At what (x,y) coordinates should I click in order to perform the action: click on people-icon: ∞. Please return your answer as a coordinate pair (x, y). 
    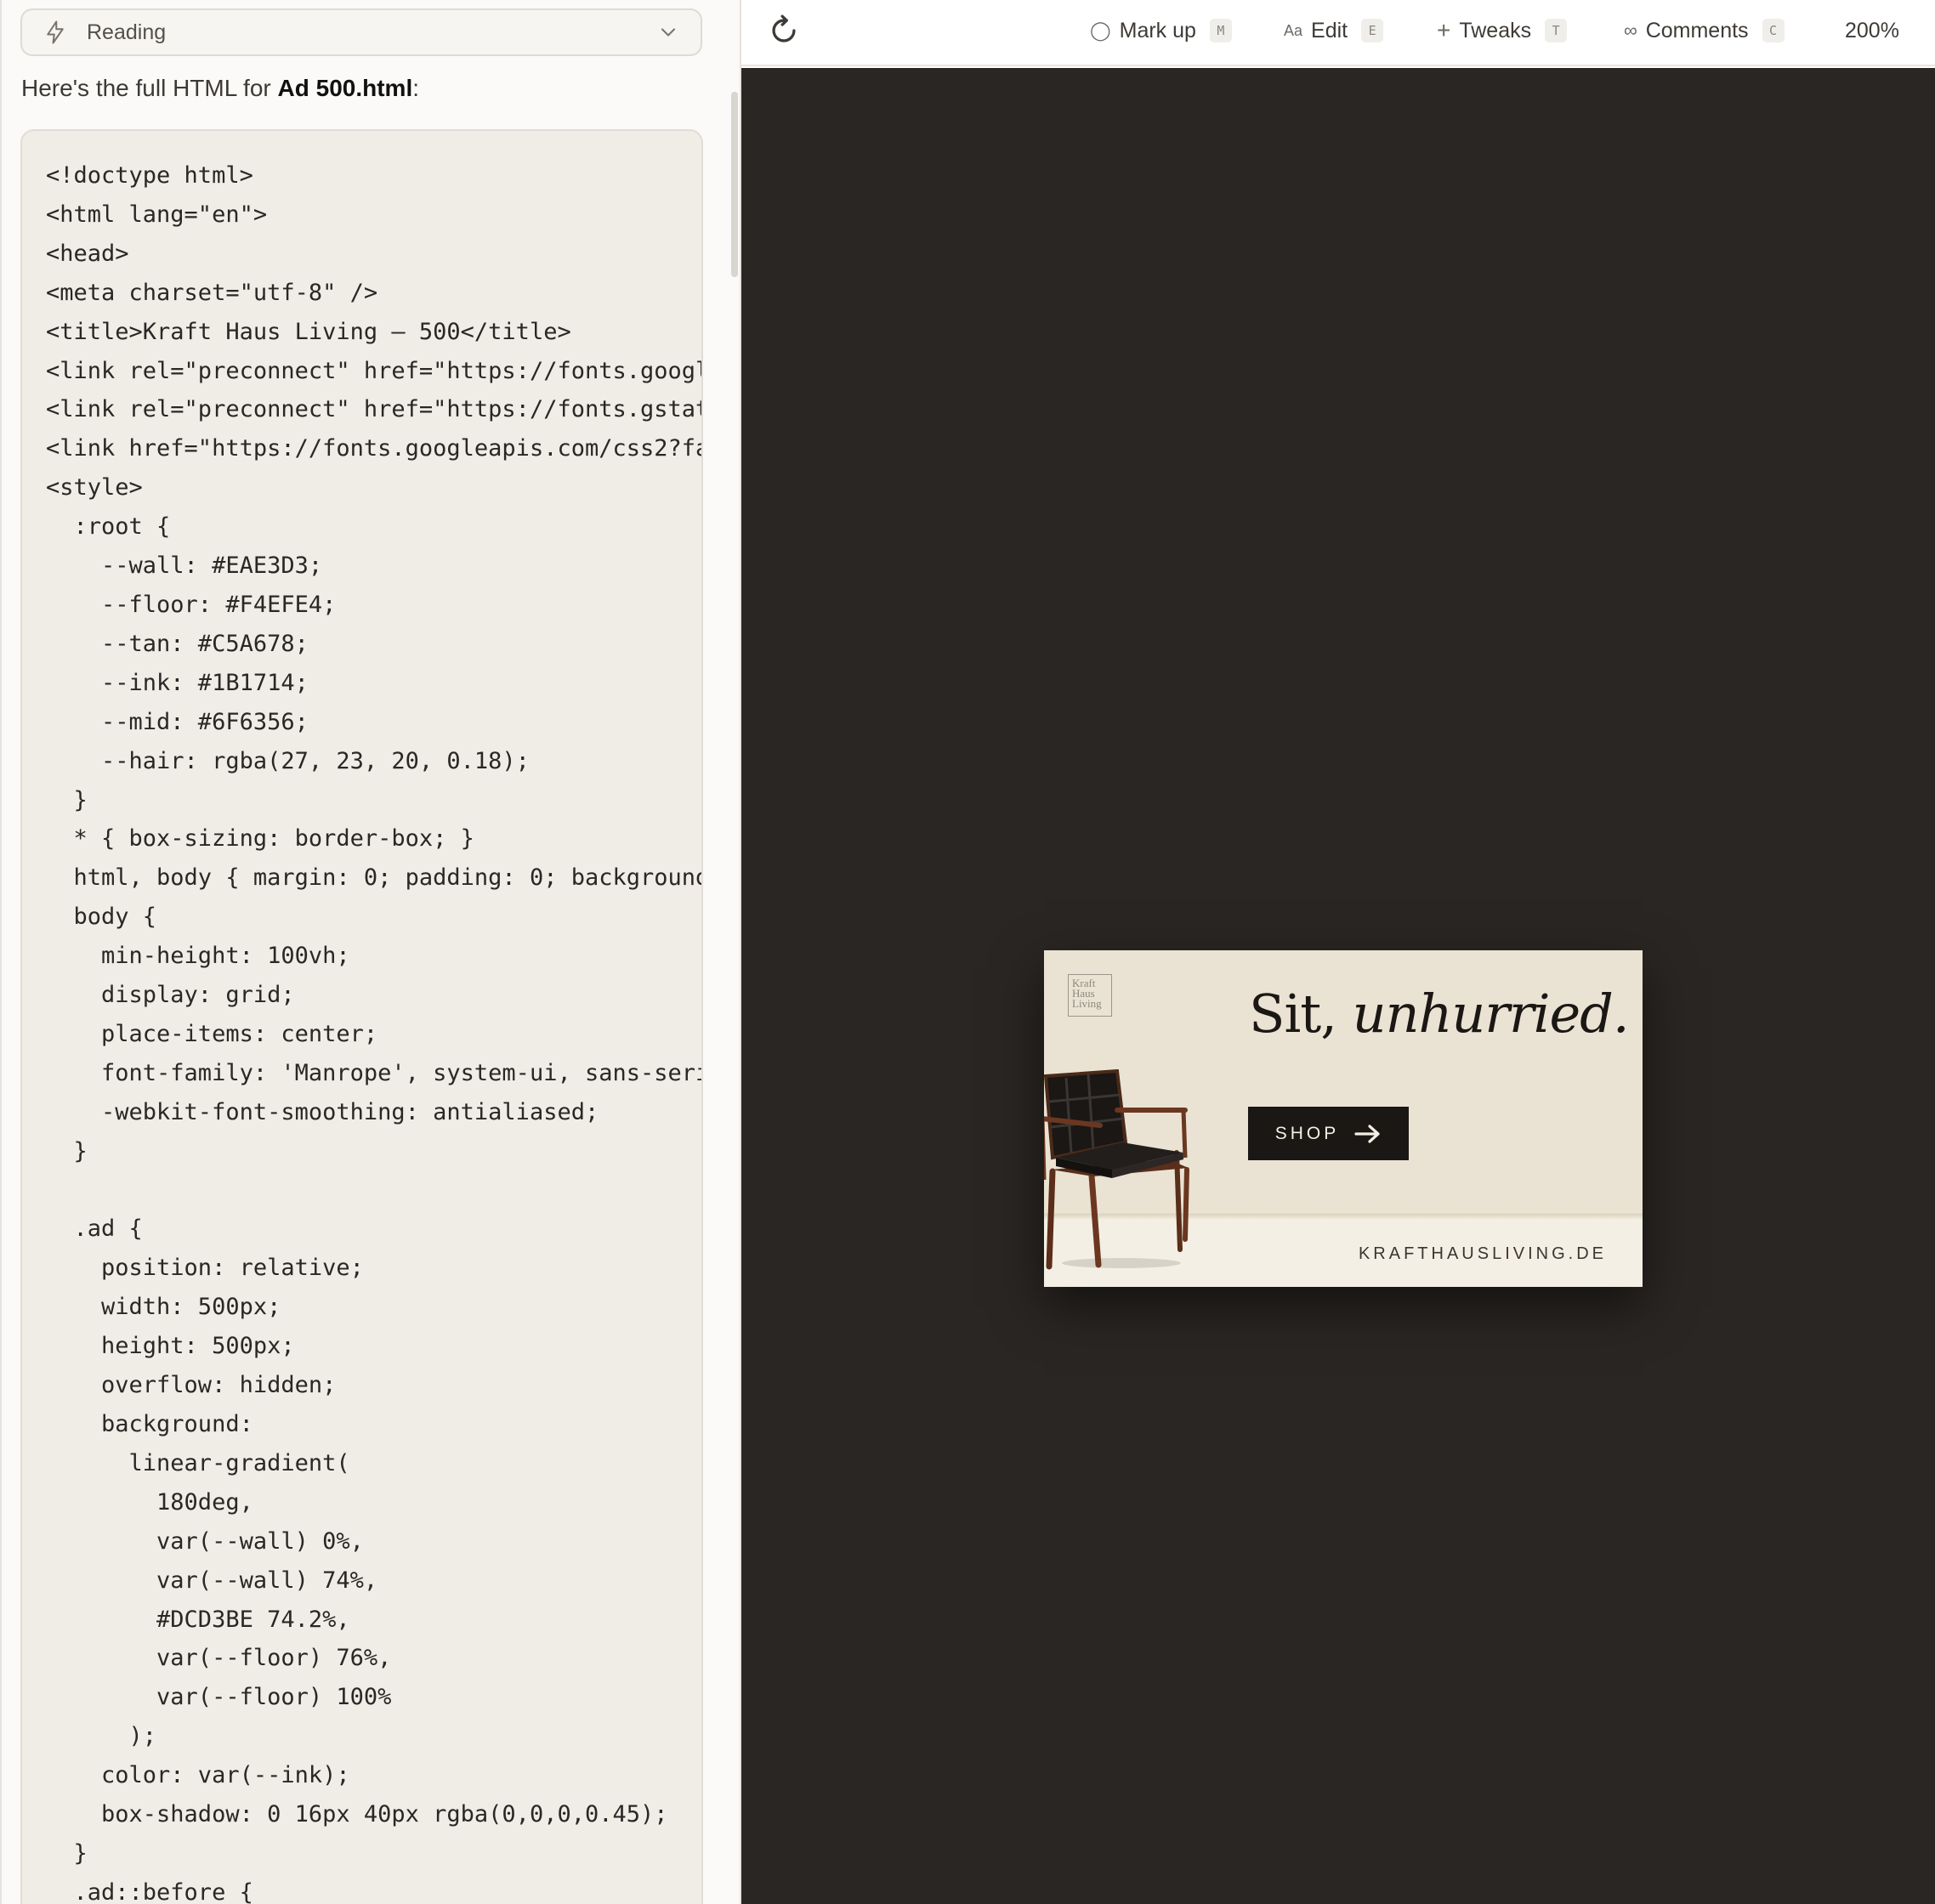
    Looking at the image, I should click on (1631, 30).